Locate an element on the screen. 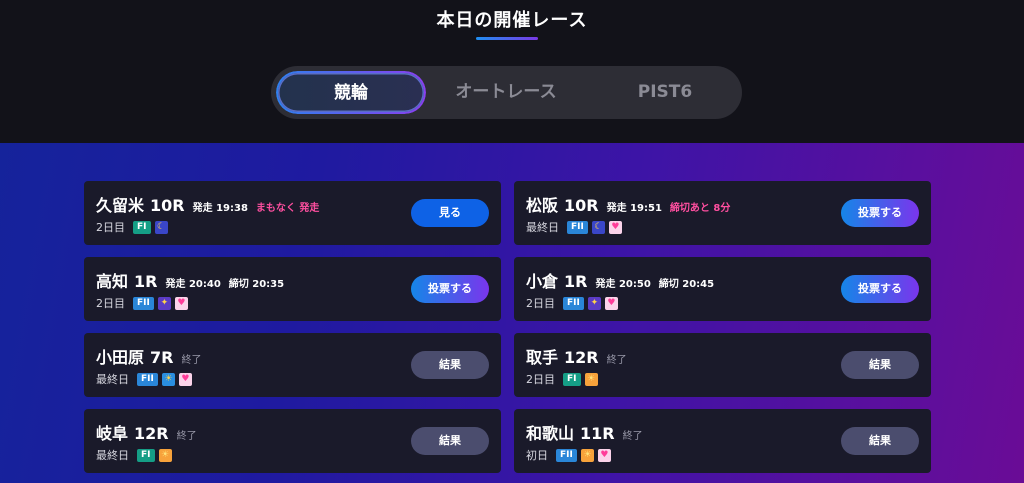 Image resolution: width=1024 pixels, height=483 pixels. race-card: 久留米 10R 発走 19:38 まもなく 発走 2日目 FI ☾ 見る is located at coordinates (292, 213).